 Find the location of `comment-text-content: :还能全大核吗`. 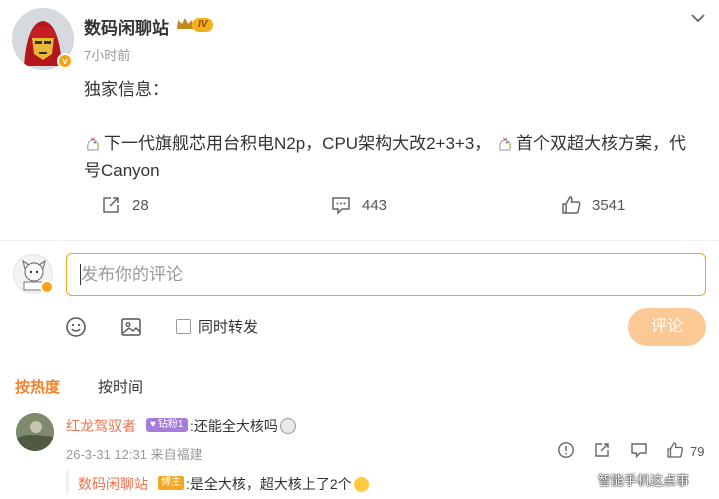

comment-text-content: :还能全大核吗 is located at coordinates (234, 426).